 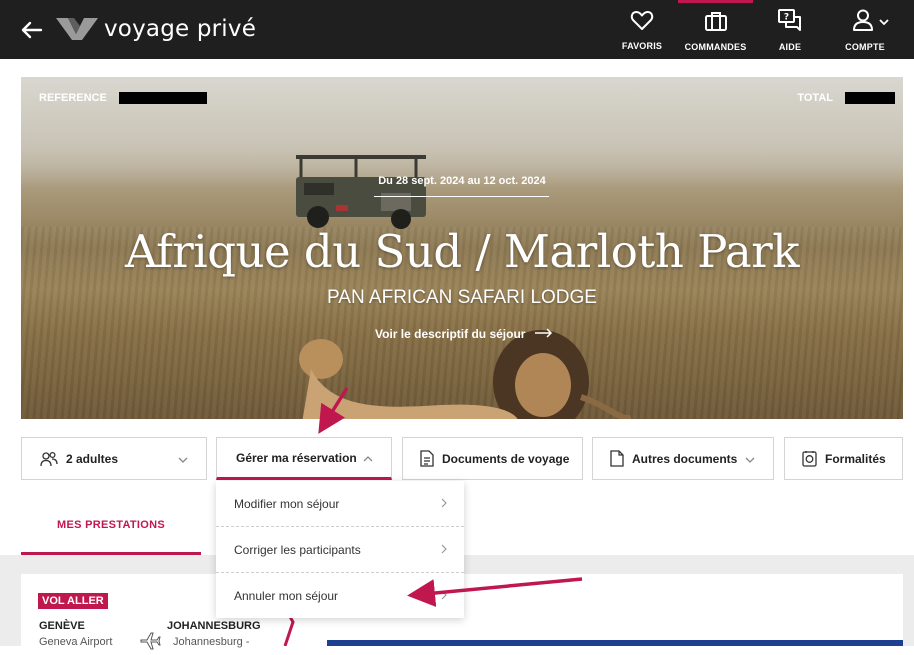 I want to click on nav-label: COMMANDES, so click(x=715, y=47).